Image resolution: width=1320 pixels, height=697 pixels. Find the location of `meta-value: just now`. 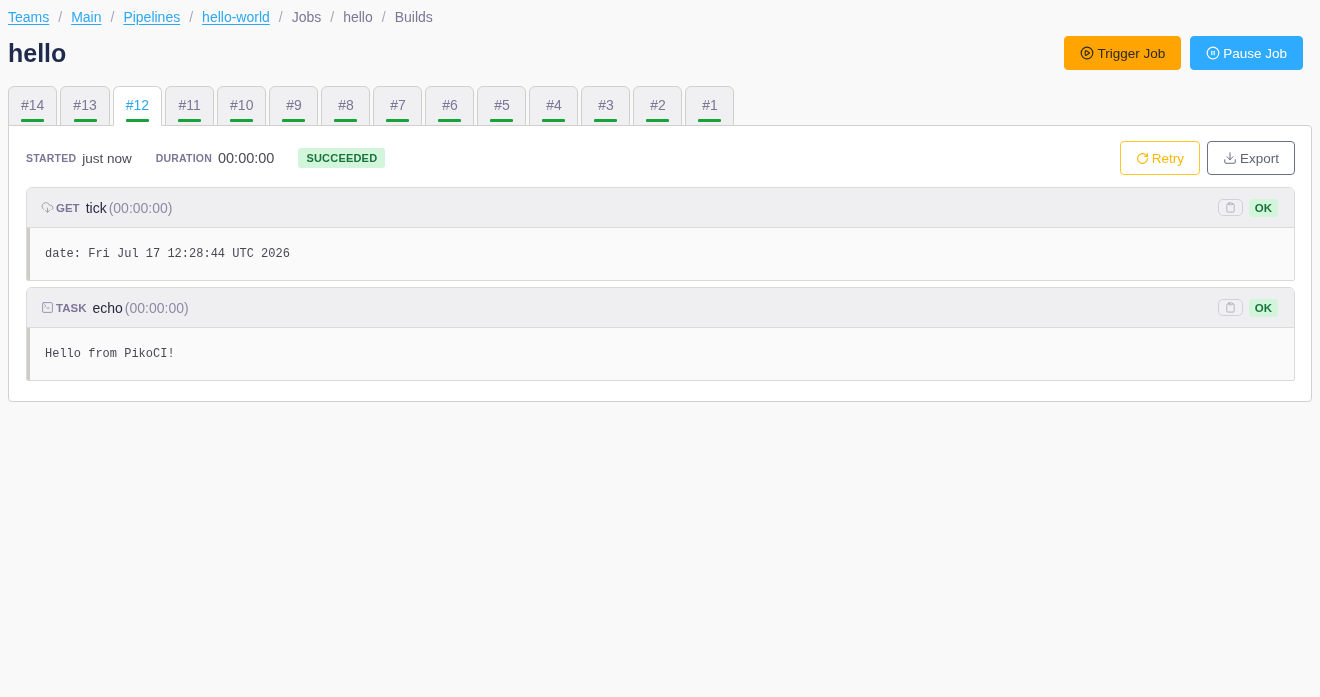

meta-value: just now is located at coordinates (107, 158).